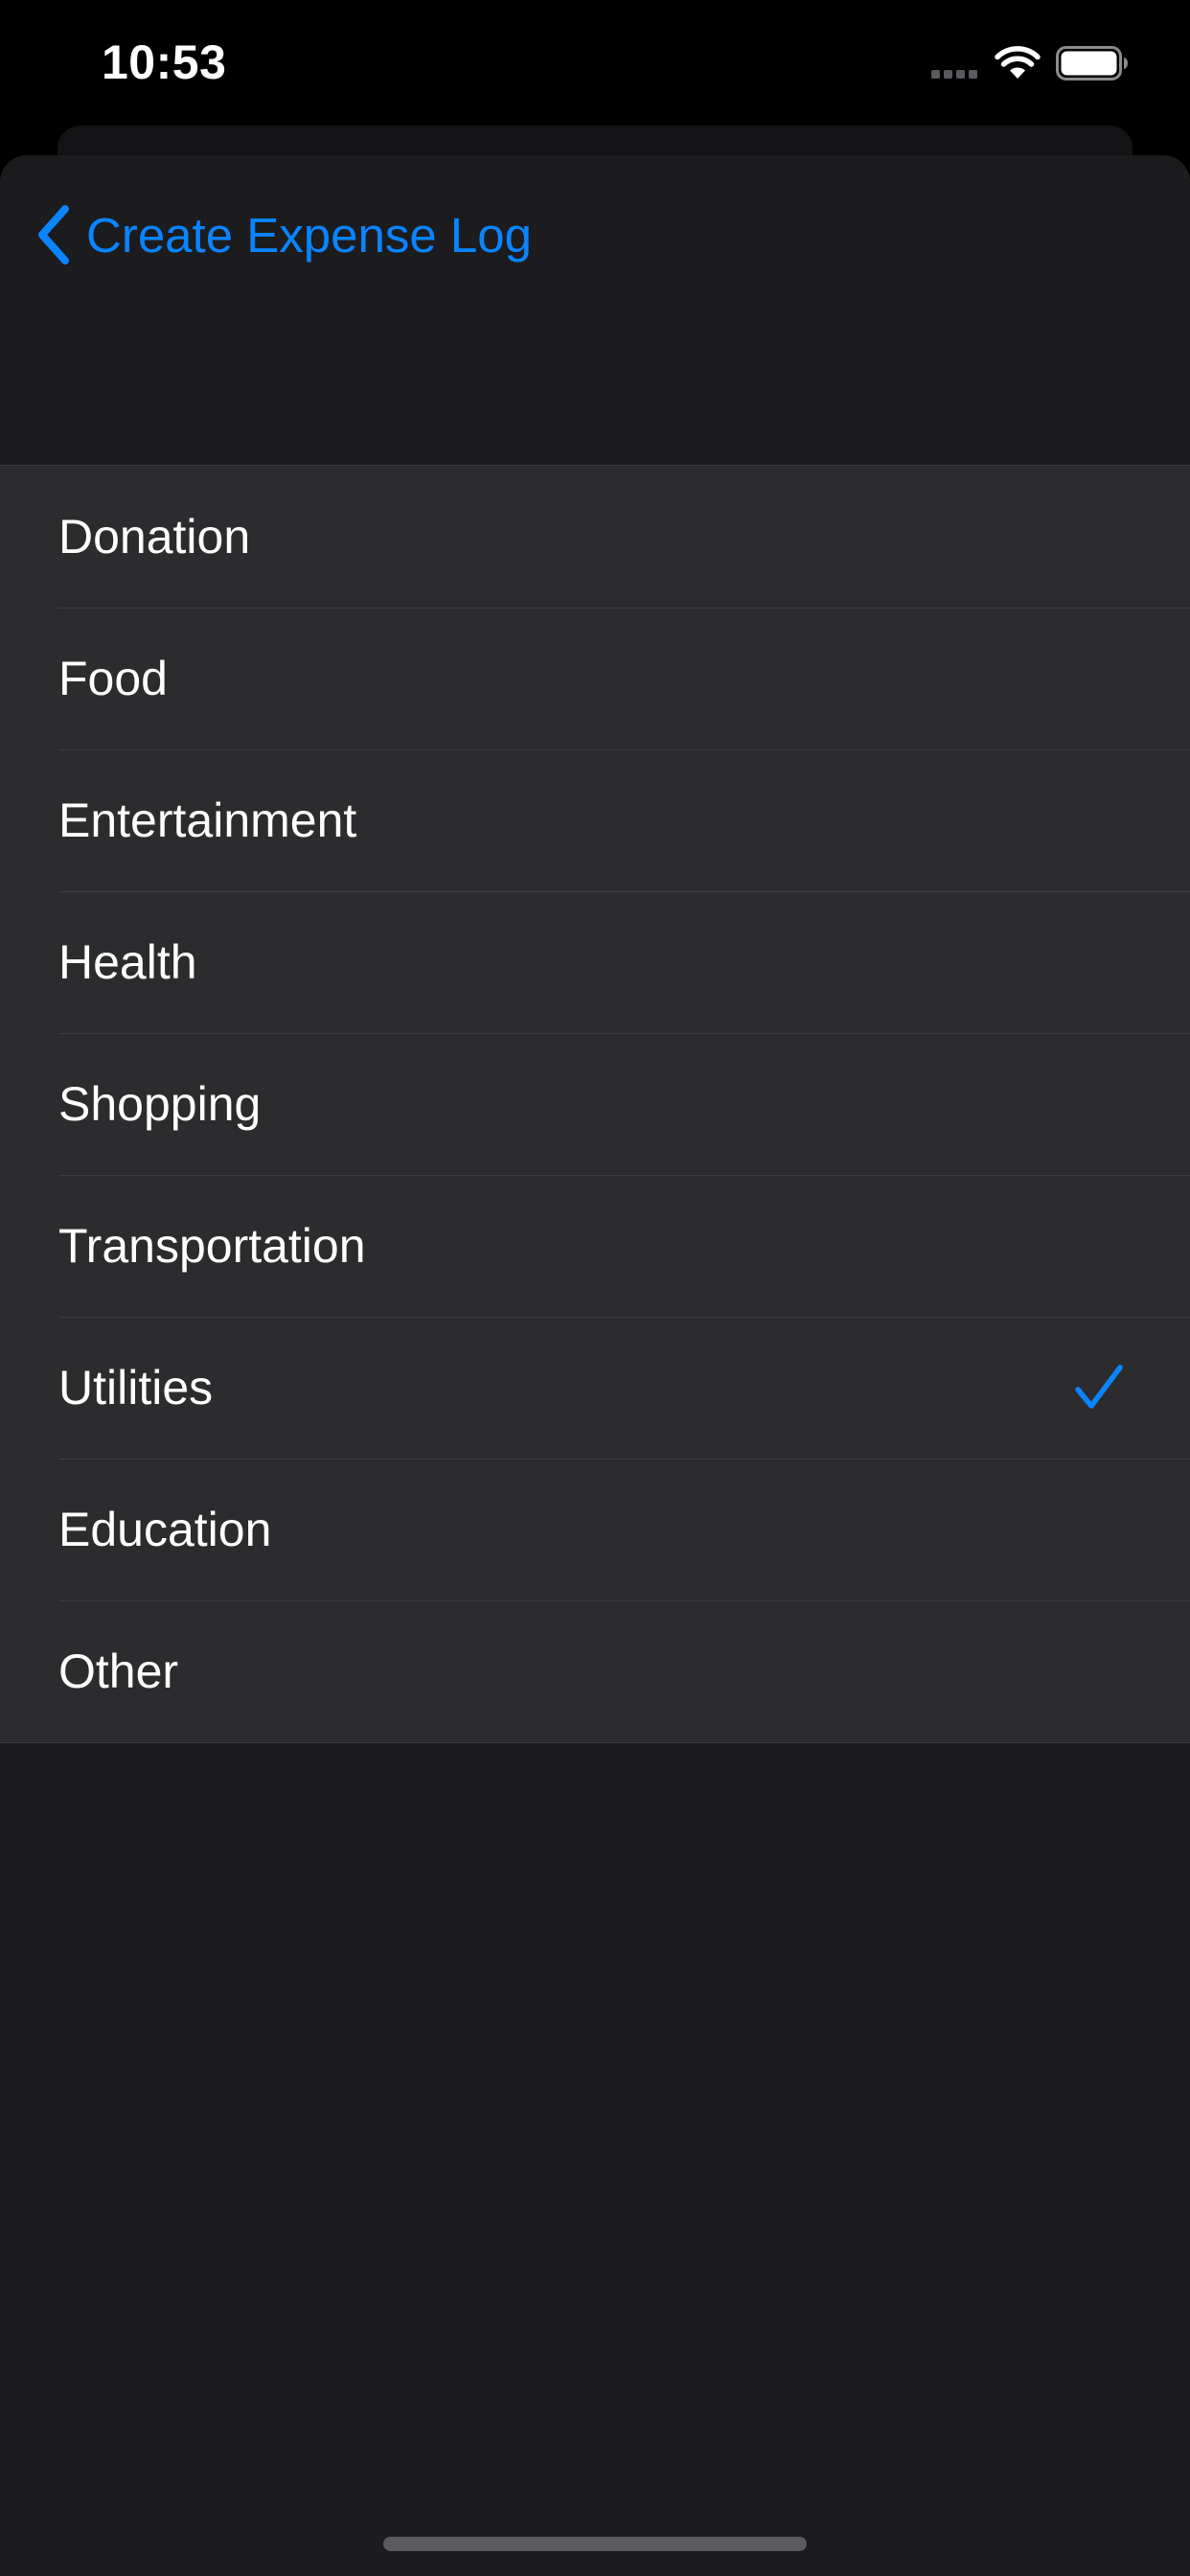  I want to click on category-item-donation: Donation, so click(595, 537).